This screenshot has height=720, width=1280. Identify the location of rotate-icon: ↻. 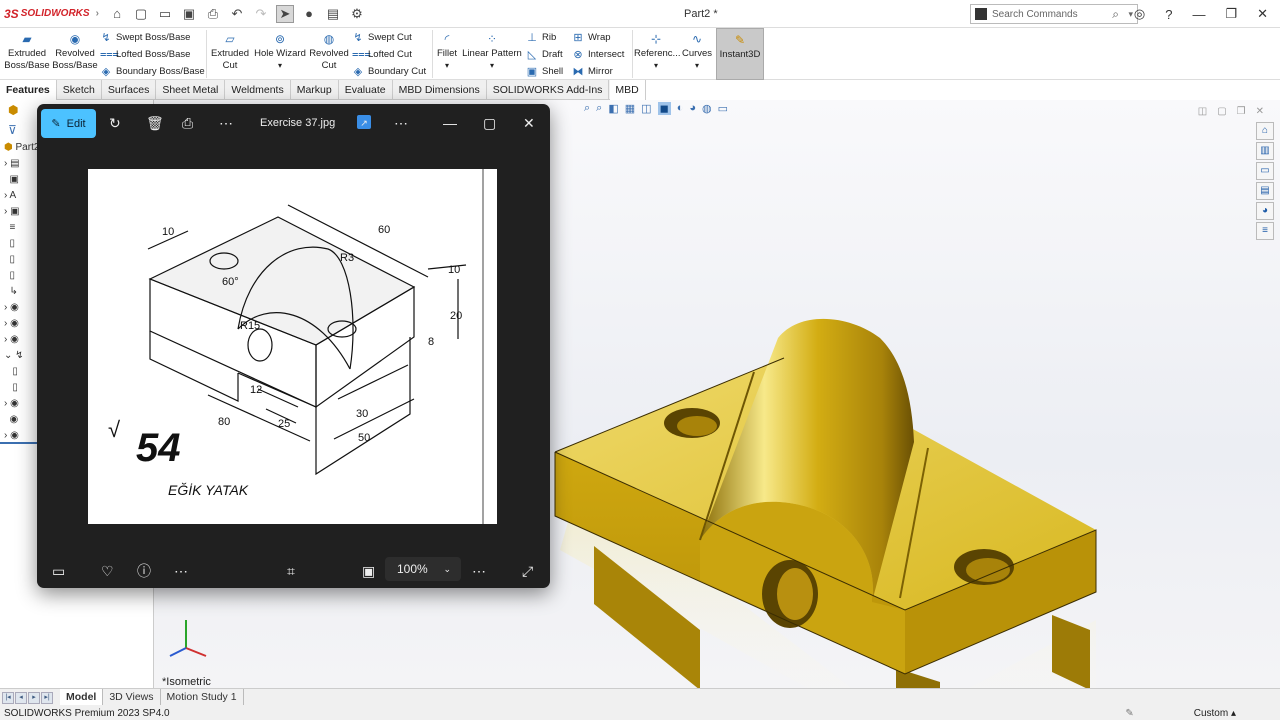
(115, 123).